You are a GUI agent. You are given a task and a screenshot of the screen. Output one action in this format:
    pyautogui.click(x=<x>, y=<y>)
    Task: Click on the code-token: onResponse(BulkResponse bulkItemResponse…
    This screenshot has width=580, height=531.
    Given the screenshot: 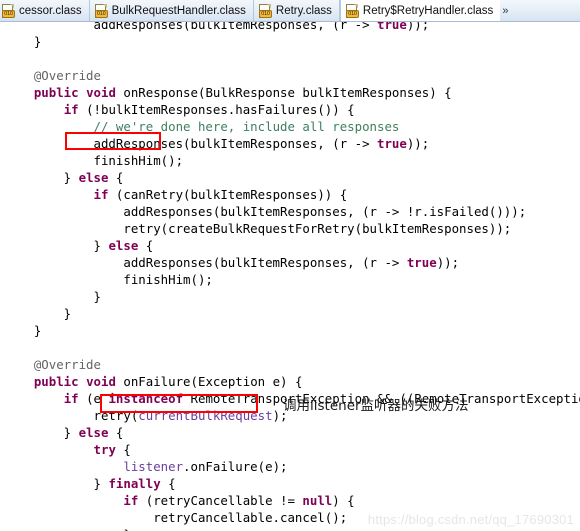 What is the action you would take?
    pyautogui.click(x=283, y=92)
    